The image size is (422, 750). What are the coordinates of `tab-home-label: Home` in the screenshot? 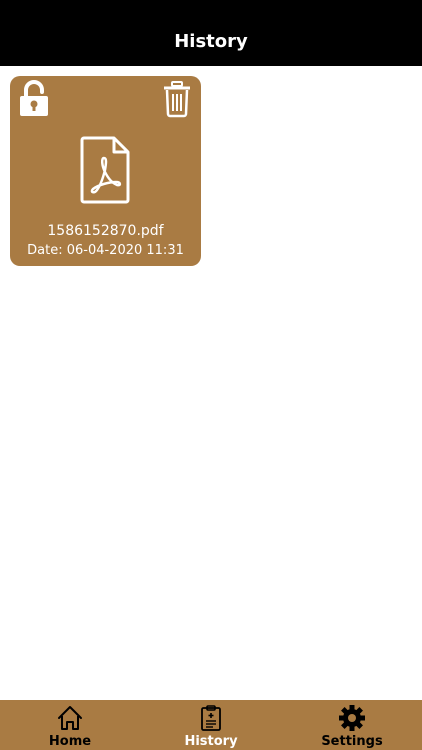 It's located at (70, 741).